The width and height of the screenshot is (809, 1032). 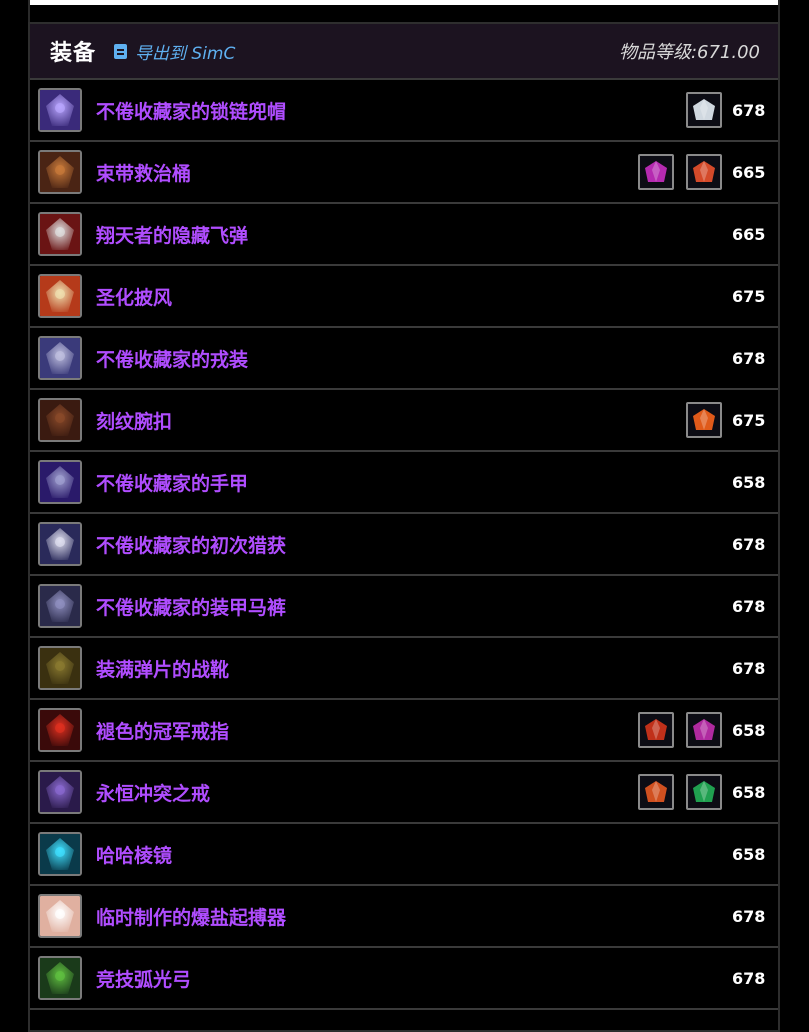 What do you see at coordinates (172, 358) in the screenshot?
I see `item-name-link: 不倦收藏家的戎装` at bounding box center [172, 358].